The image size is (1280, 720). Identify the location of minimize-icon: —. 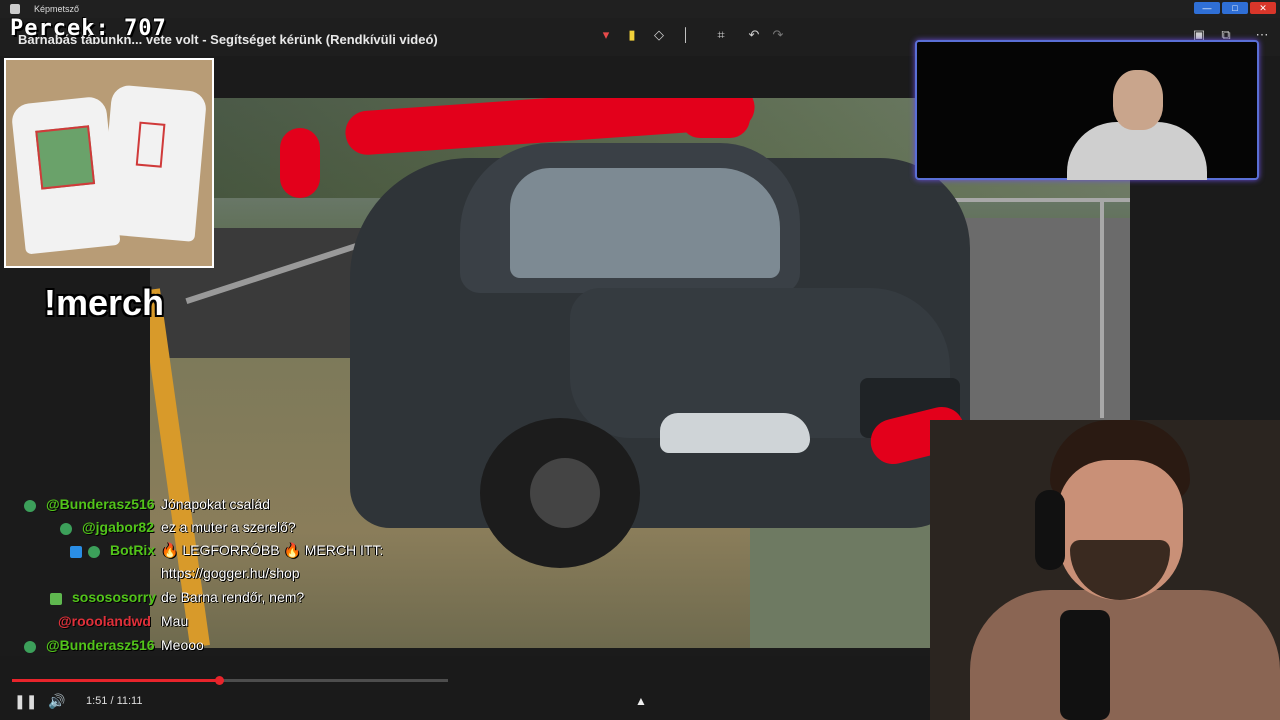
(1207, 8).